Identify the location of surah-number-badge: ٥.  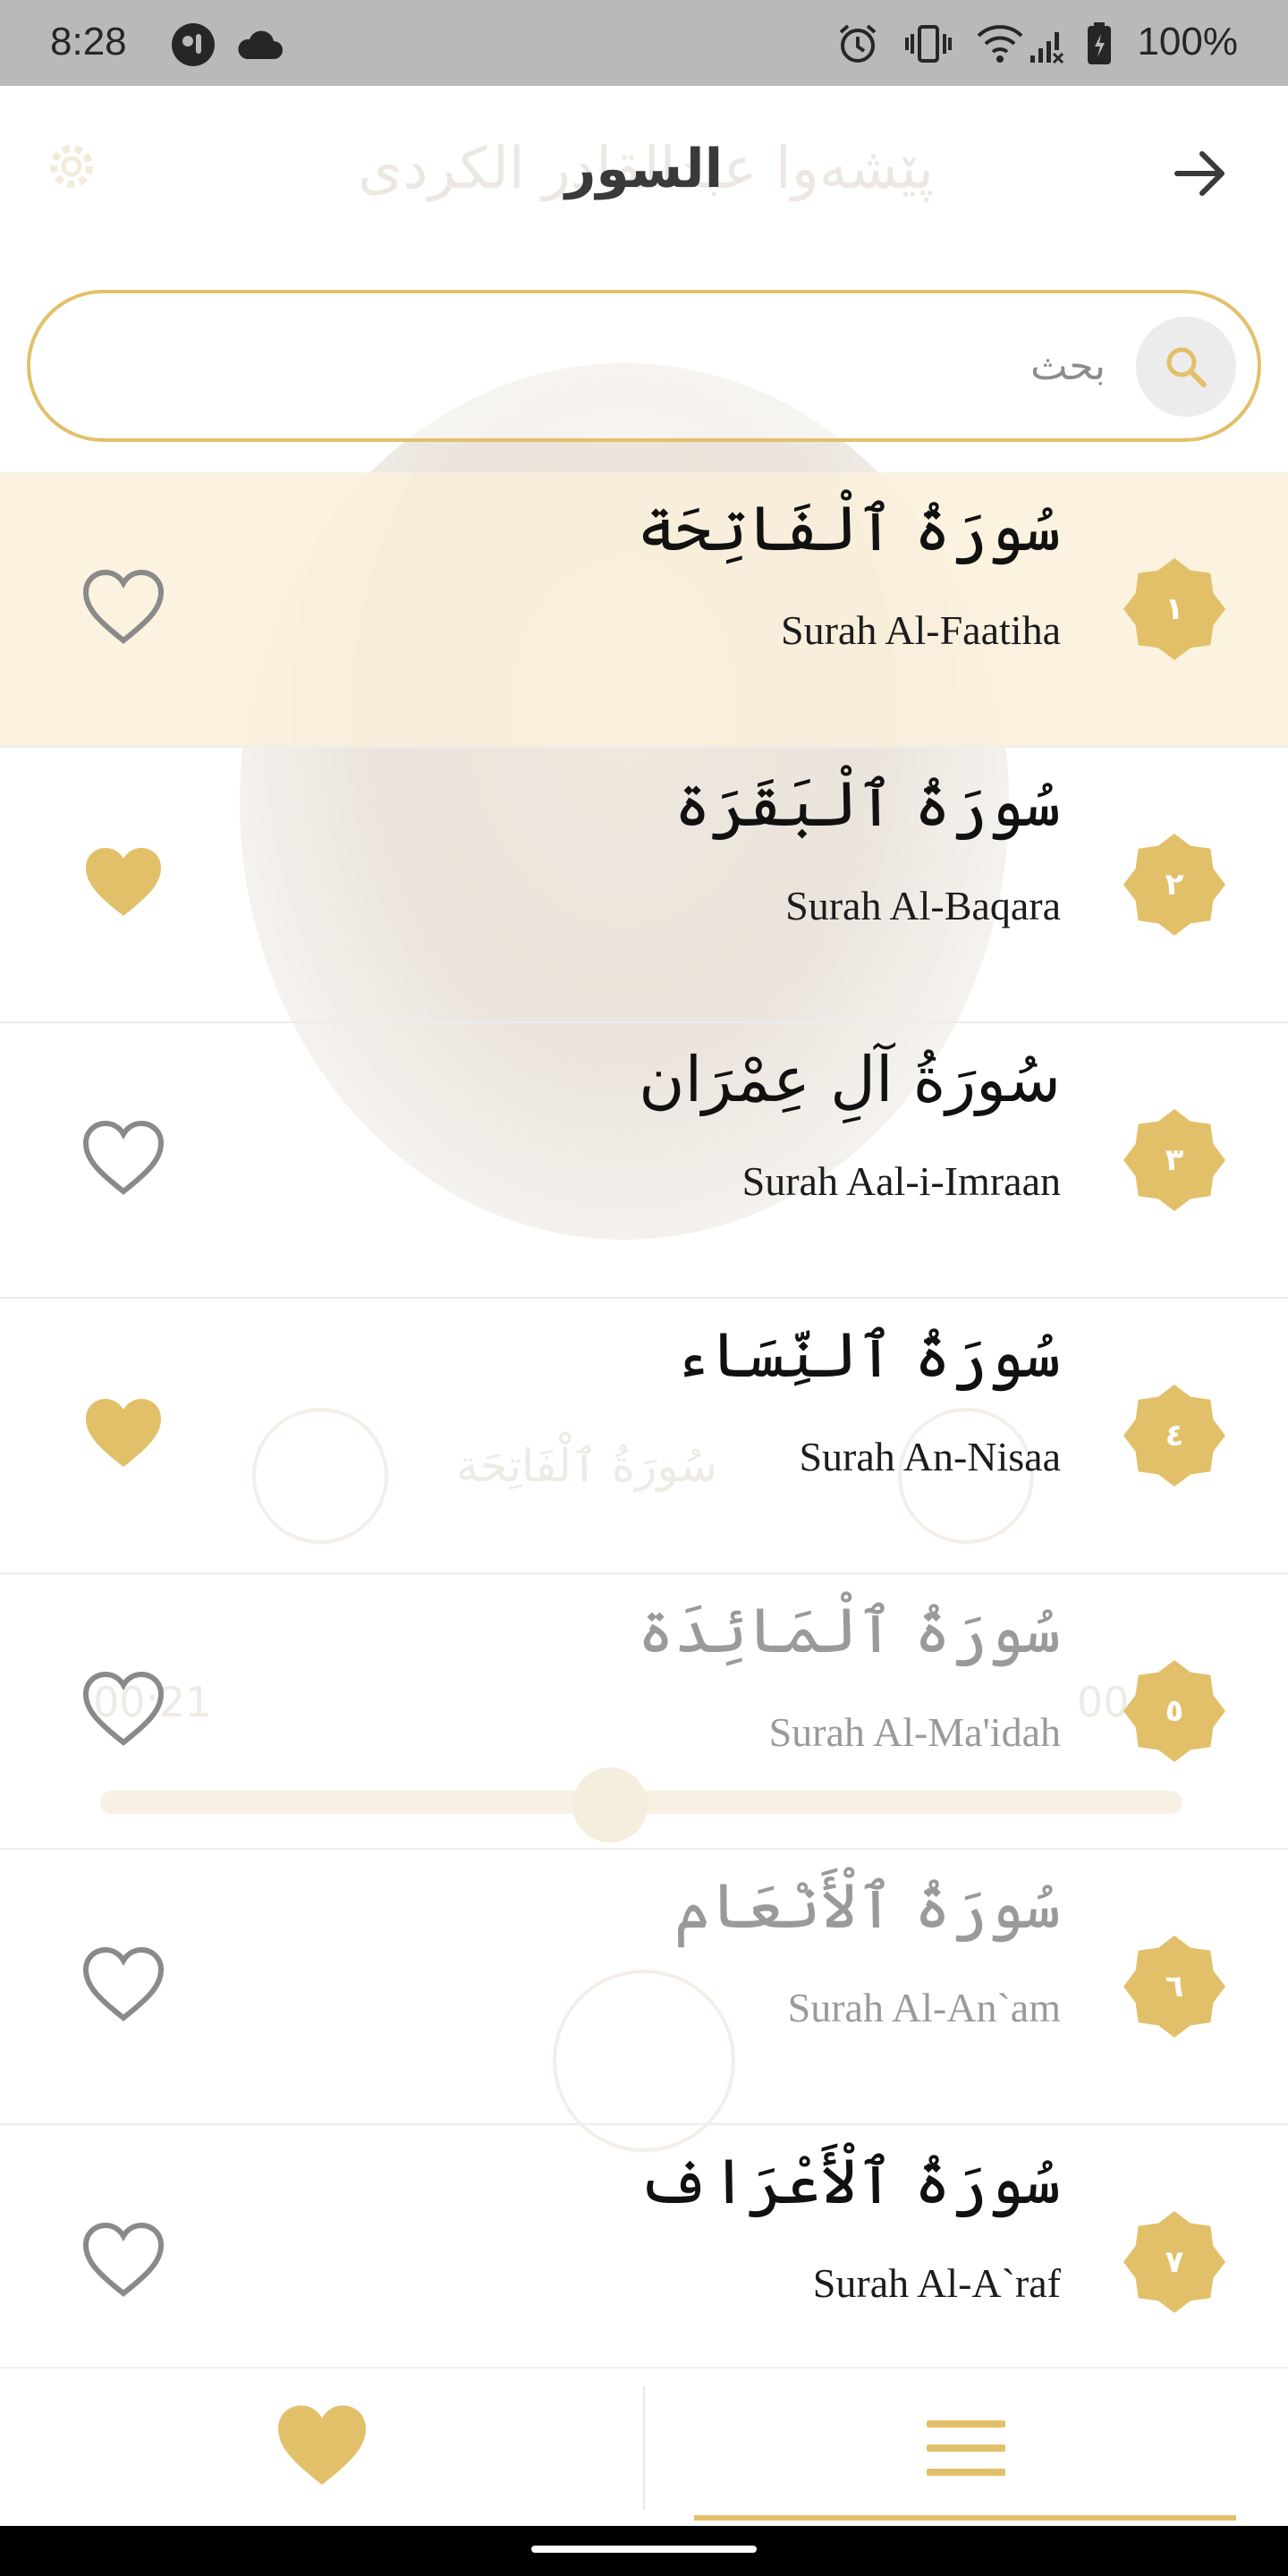
(1174, 1711).